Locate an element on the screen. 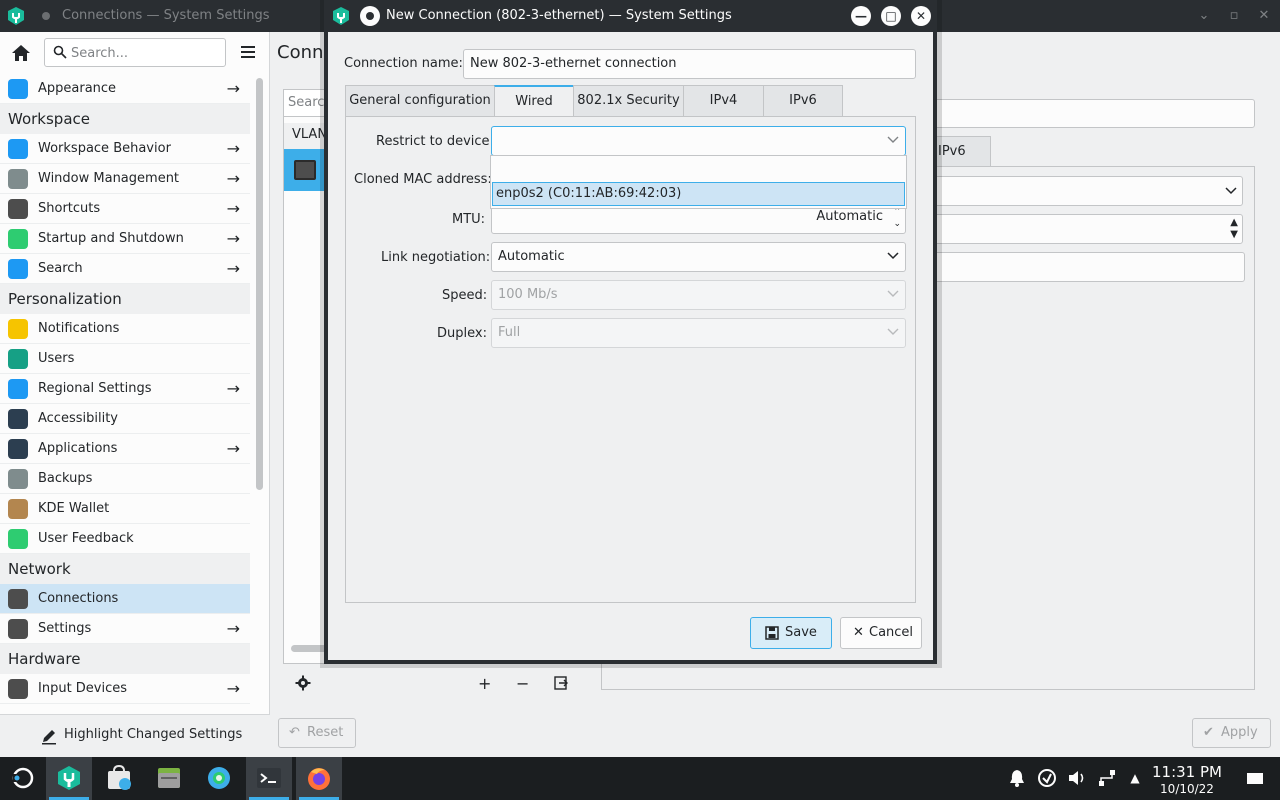  tab-8021x-security: 802.1x Security is located at coordinates (628, 101).